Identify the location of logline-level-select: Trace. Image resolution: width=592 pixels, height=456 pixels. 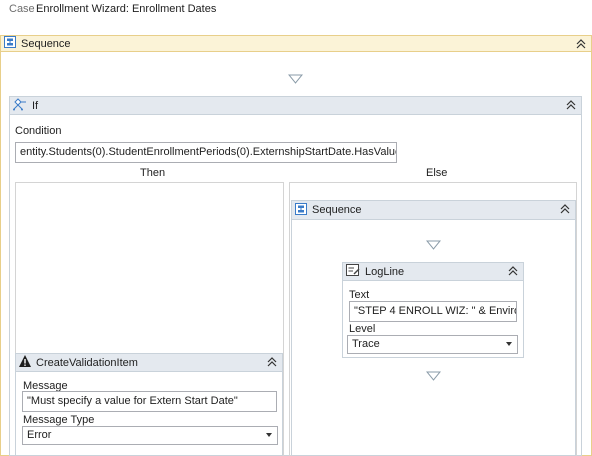
(432, 344).